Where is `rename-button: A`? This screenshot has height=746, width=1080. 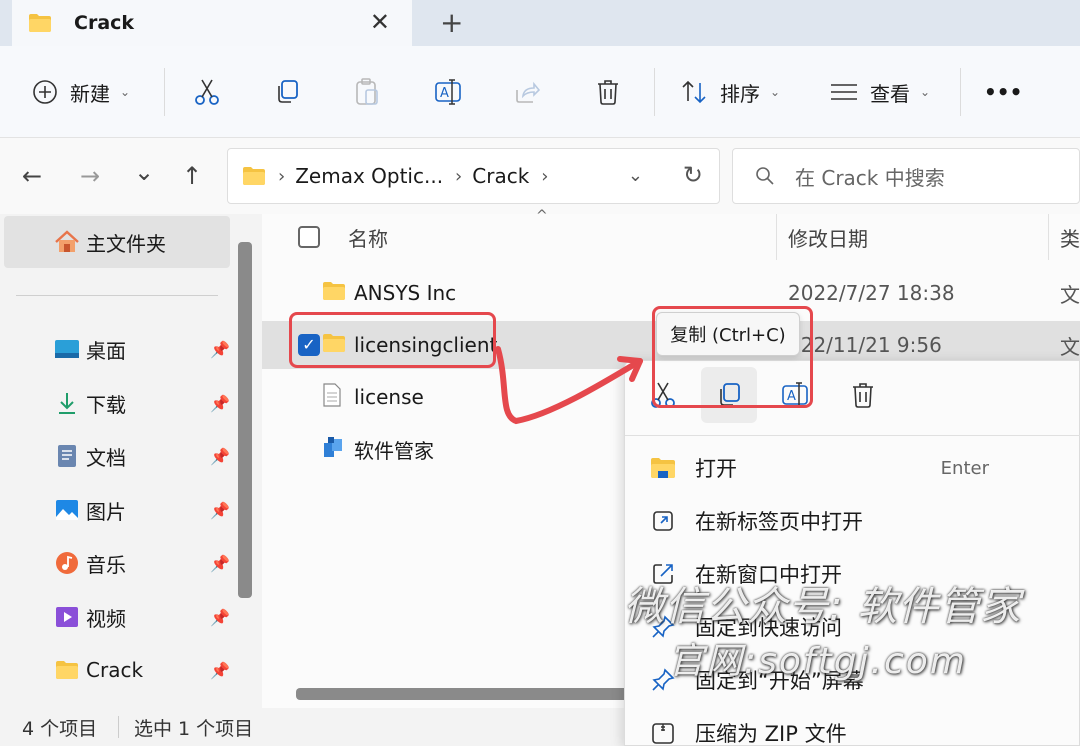
rename-button: A is located at coordinates (448, 92).